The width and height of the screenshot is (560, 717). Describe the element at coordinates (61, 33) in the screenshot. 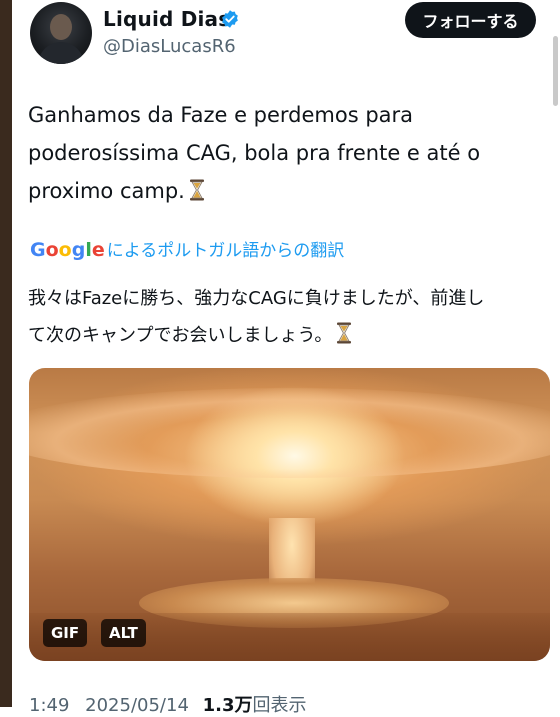

I see `avatar` at that location.